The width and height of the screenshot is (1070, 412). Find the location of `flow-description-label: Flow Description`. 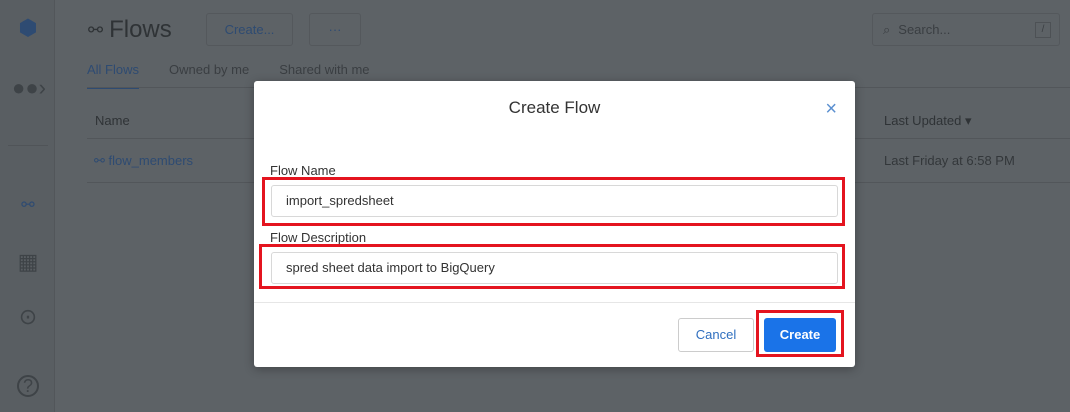

flow-description-label: Flow Description is located at coordinates (318, 237).